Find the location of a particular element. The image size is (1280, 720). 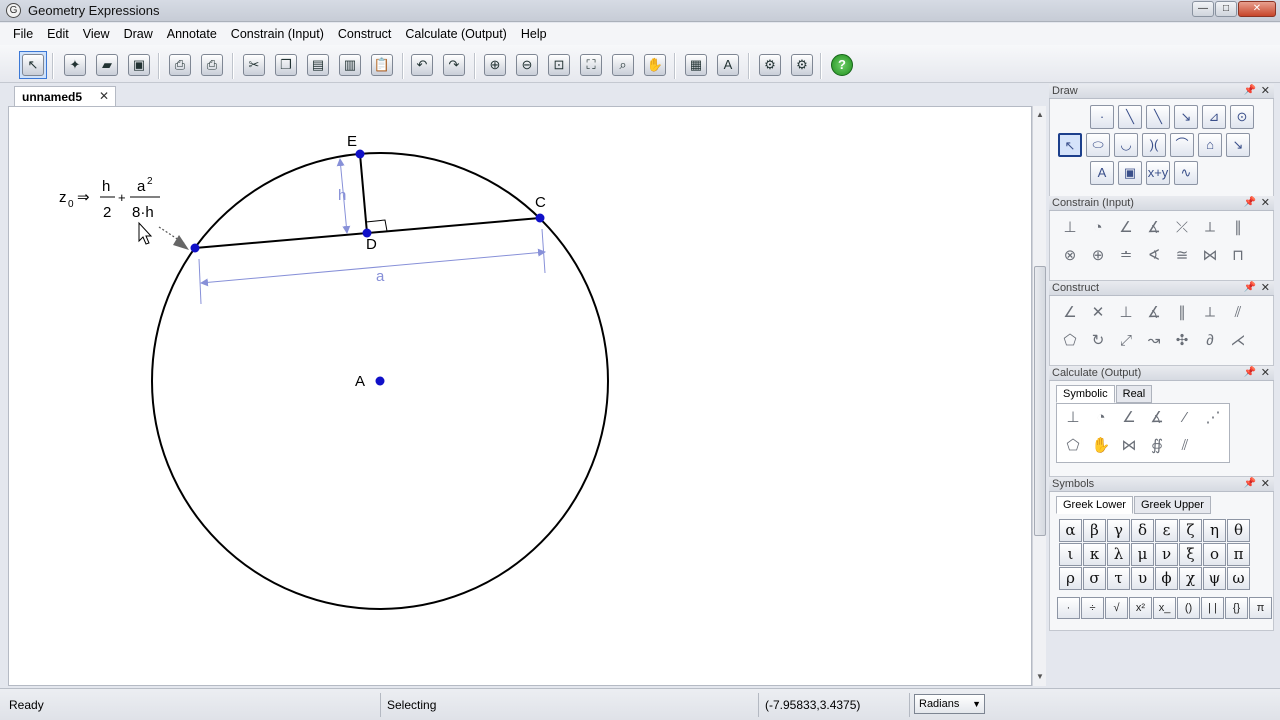

radius-constraint-icon: ◔ is located at coordinates (1098, 229).